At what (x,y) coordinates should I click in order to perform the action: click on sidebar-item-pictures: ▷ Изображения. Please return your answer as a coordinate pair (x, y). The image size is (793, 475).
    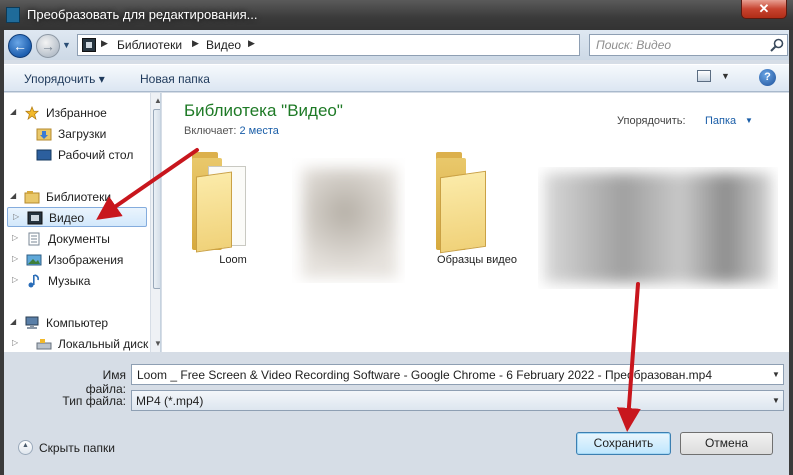
    Looking at the image, I should click on (79, 260).